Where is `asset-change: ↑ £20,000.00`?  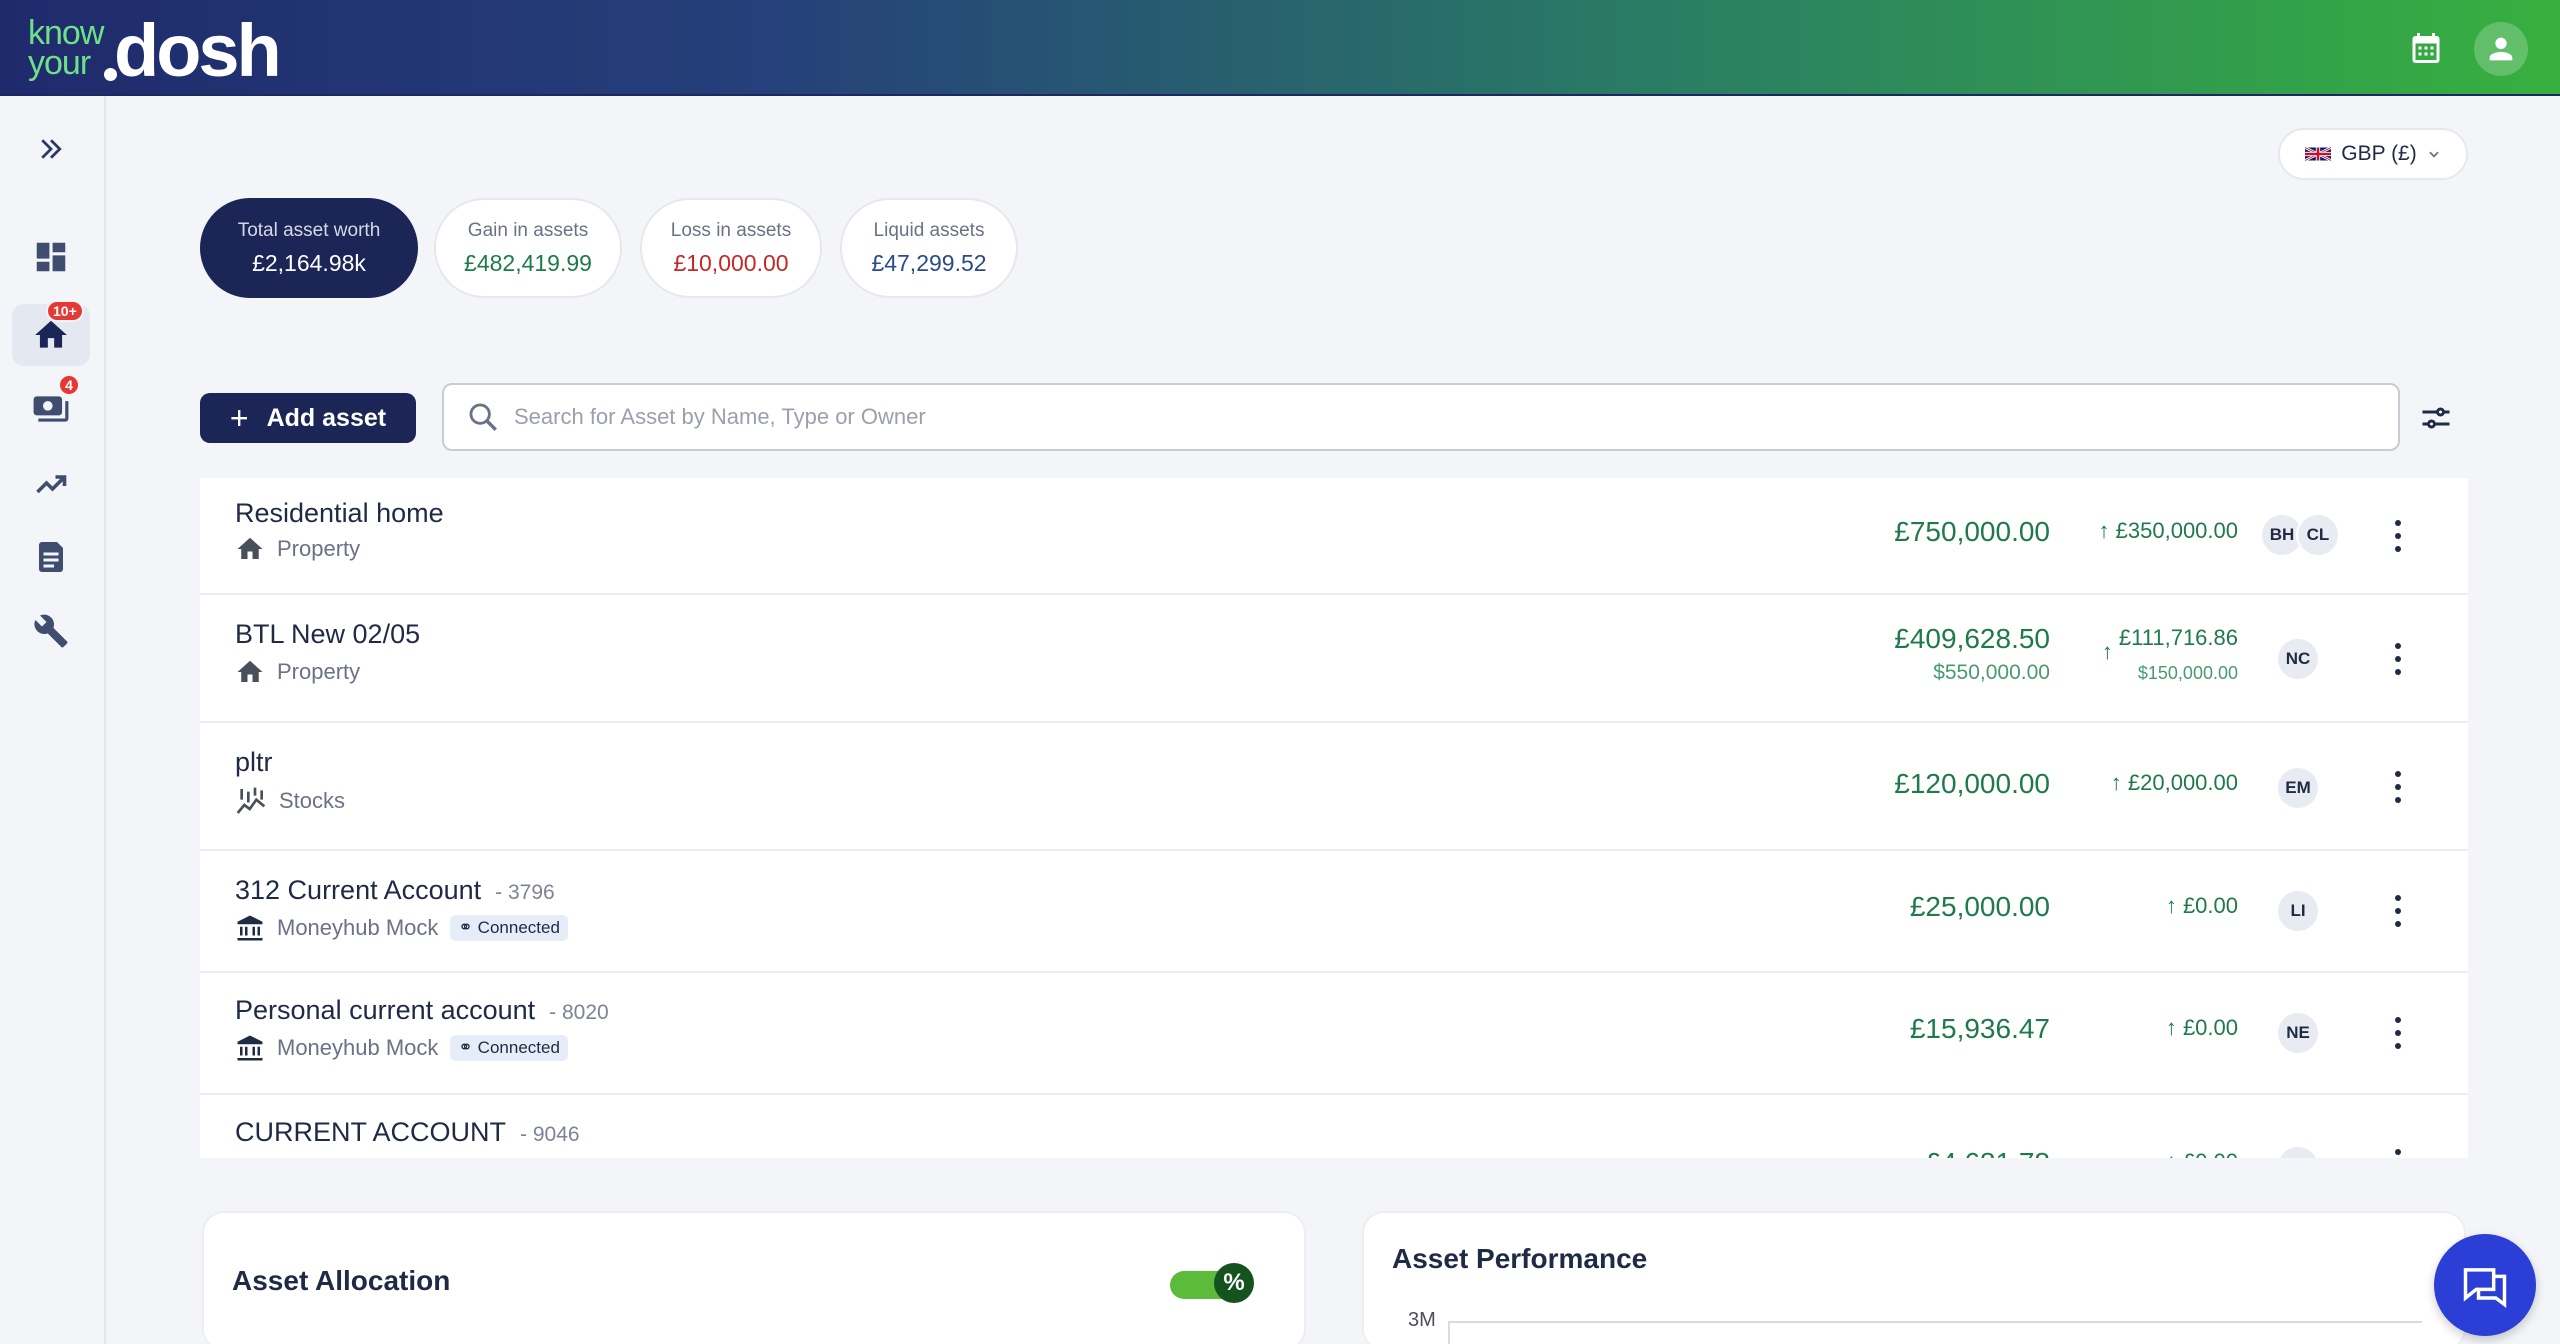
asset-change: ↑ £20,000.00 is located at coordinates (2174, 782).